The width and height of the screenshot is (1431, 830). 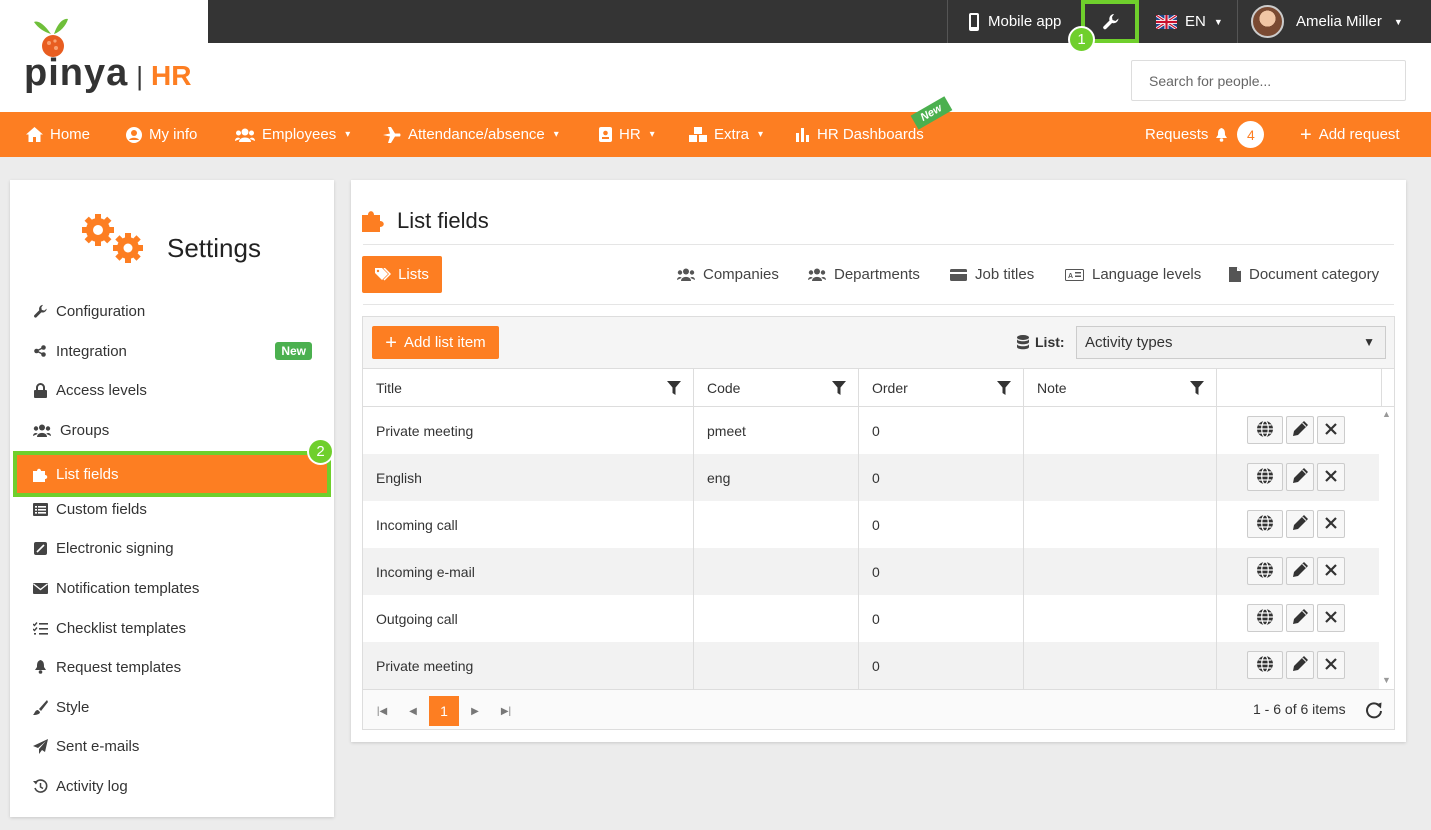 What do you see at coordinates (864, 274) in the screenshot?
I see `tab-departments: Departments` at bounding box center [864, 274].